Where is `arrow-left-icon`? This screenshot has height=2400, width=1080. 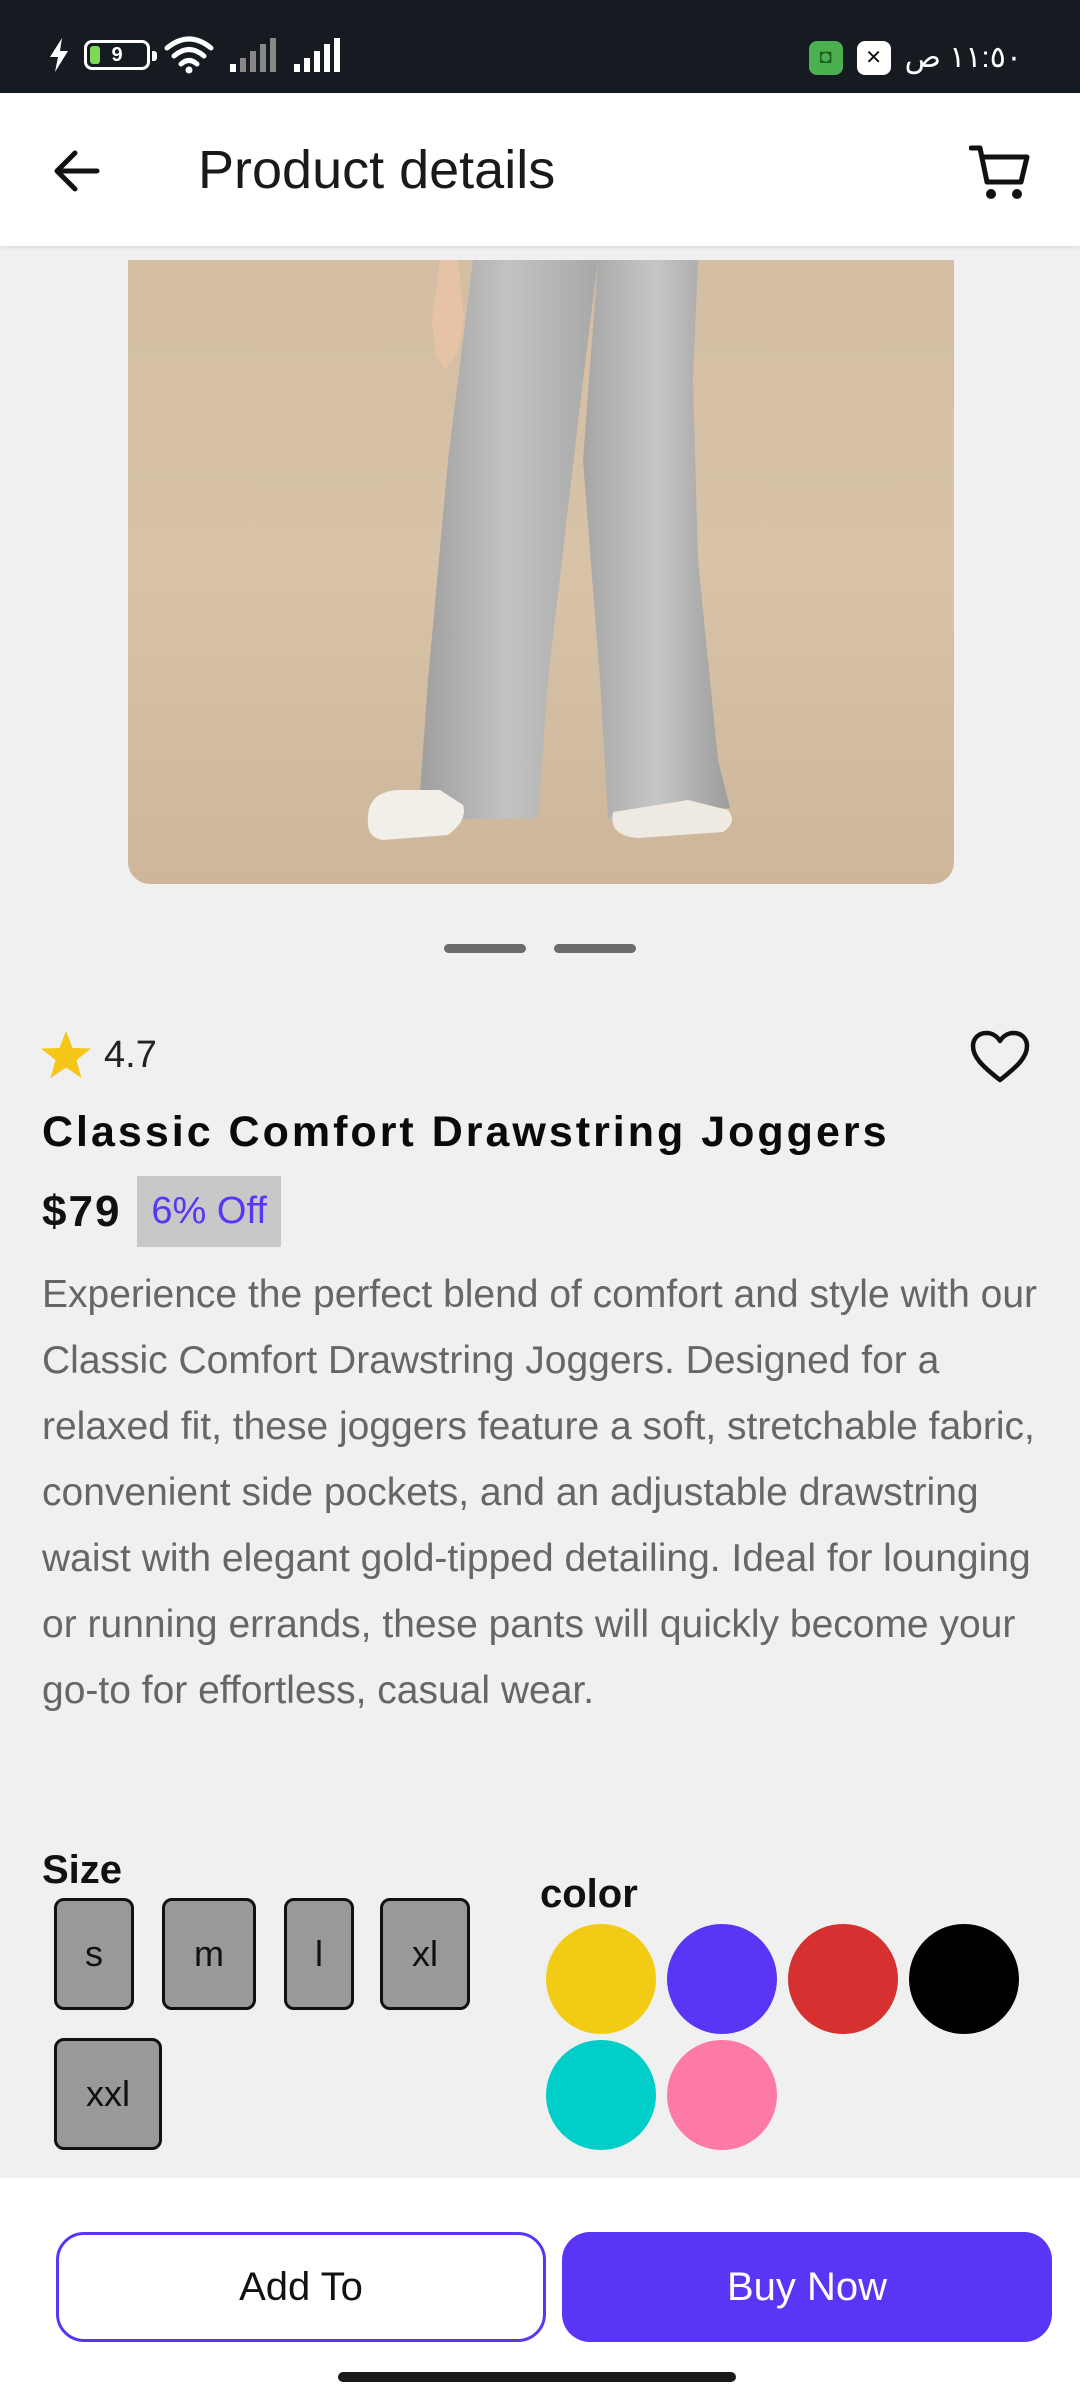
arrow-left-icon is located at coordinates (77, 171).